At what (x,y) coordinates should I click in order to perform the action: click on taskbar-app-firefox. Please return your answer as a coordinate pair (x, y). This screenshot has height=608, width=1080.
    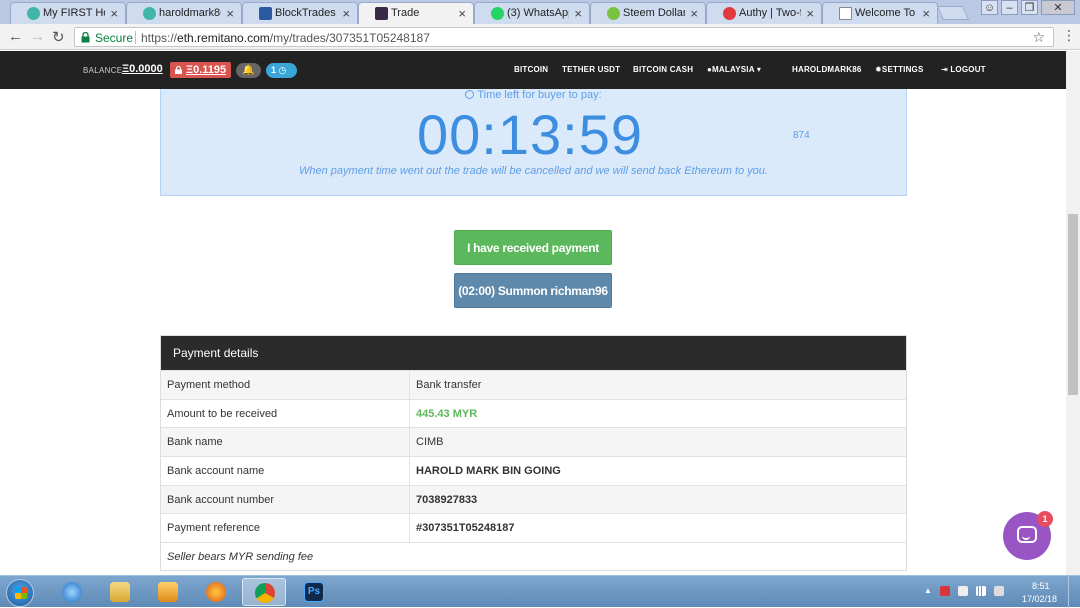
    Looking at the image, I should click on (216, 592).